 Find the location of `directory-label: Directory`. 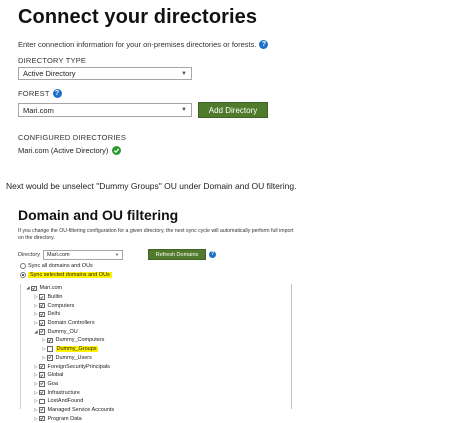

directory-label: Directory is located at coordinates (29, 254).